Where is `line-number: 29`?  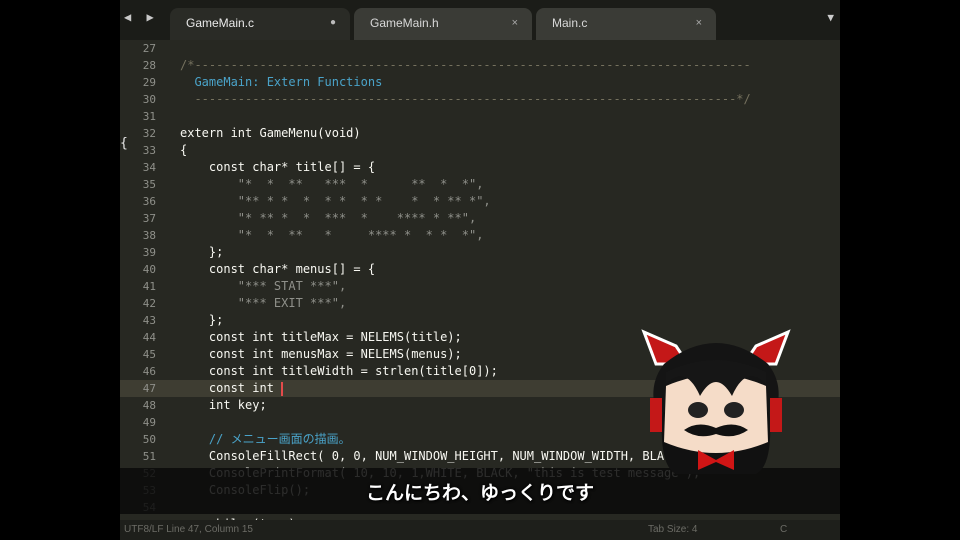
line-number: 29 is located at coordinates (149, 82).